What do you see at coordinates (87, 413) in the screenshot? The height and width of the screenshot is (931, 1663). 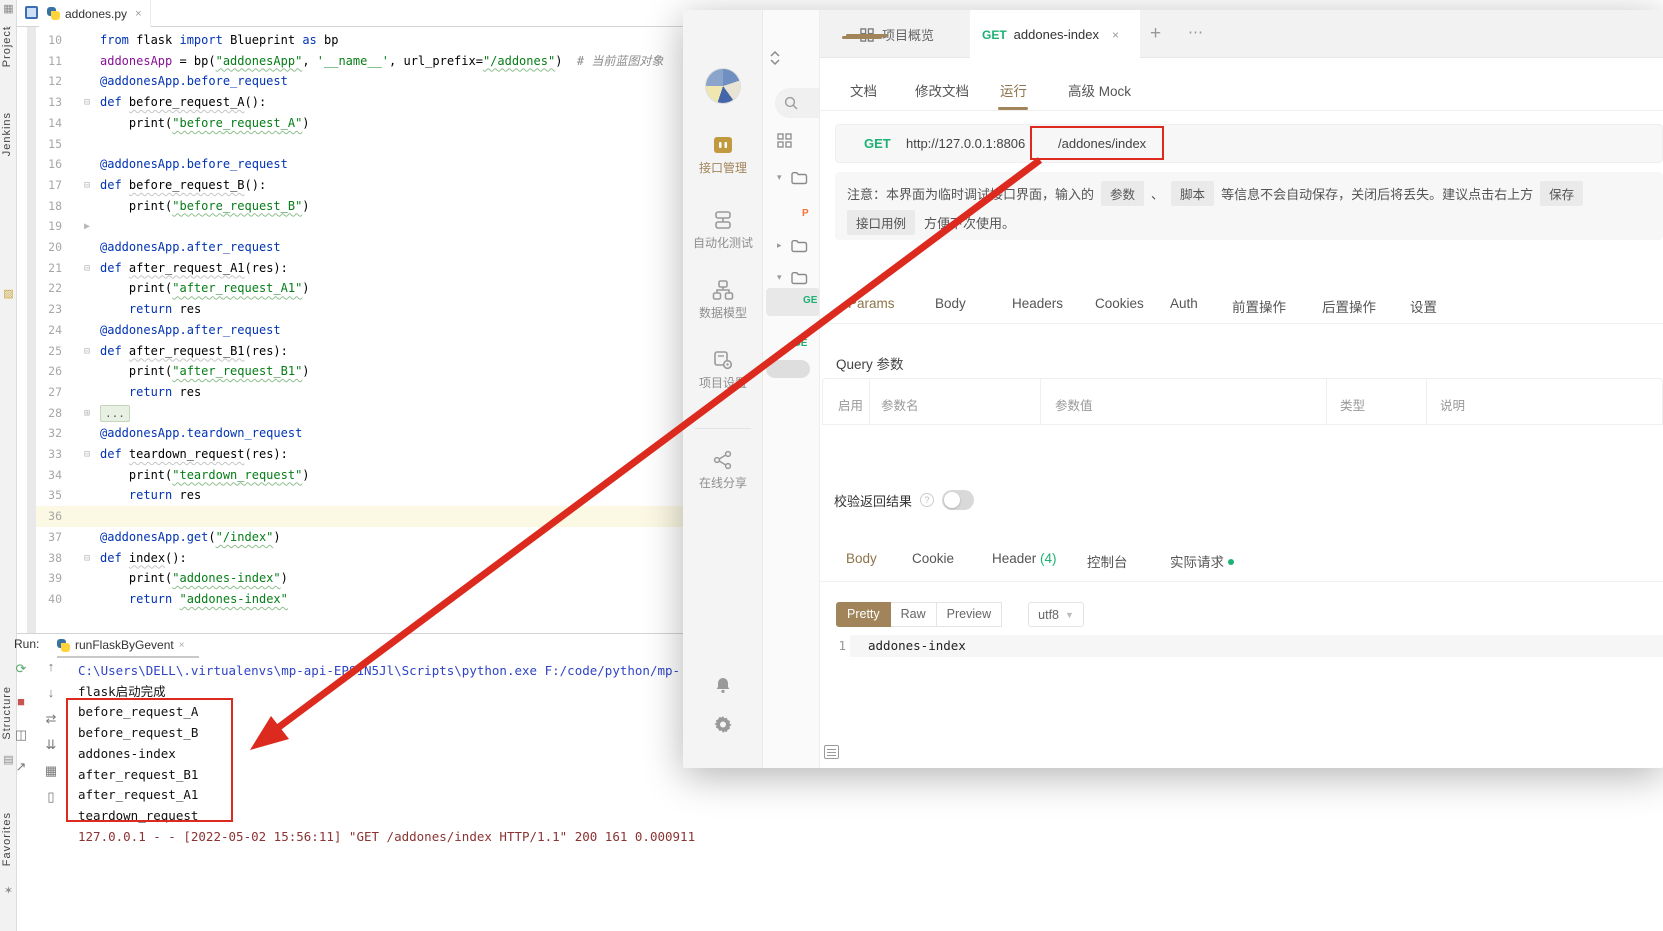 I see `fold-marker-icon: ⊞` at bounding box center [87, 413].